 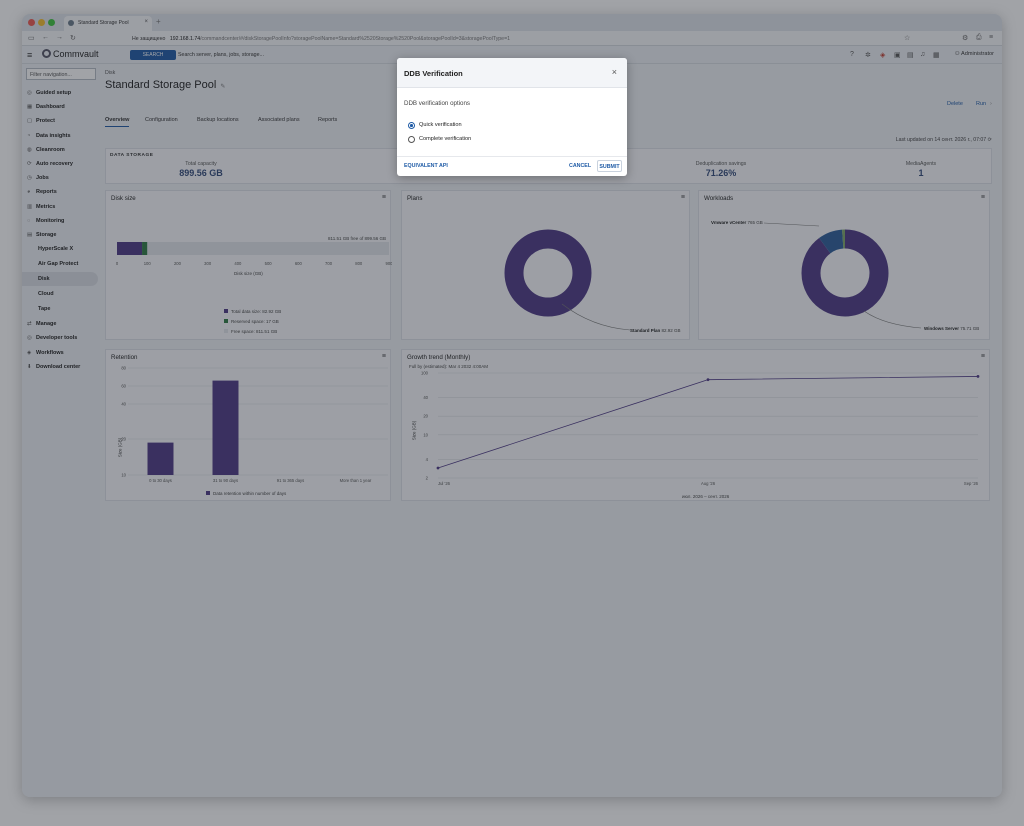 I want to click on sidebar-item-jobs: ◷ Jobs, so click(x=38, y=178).